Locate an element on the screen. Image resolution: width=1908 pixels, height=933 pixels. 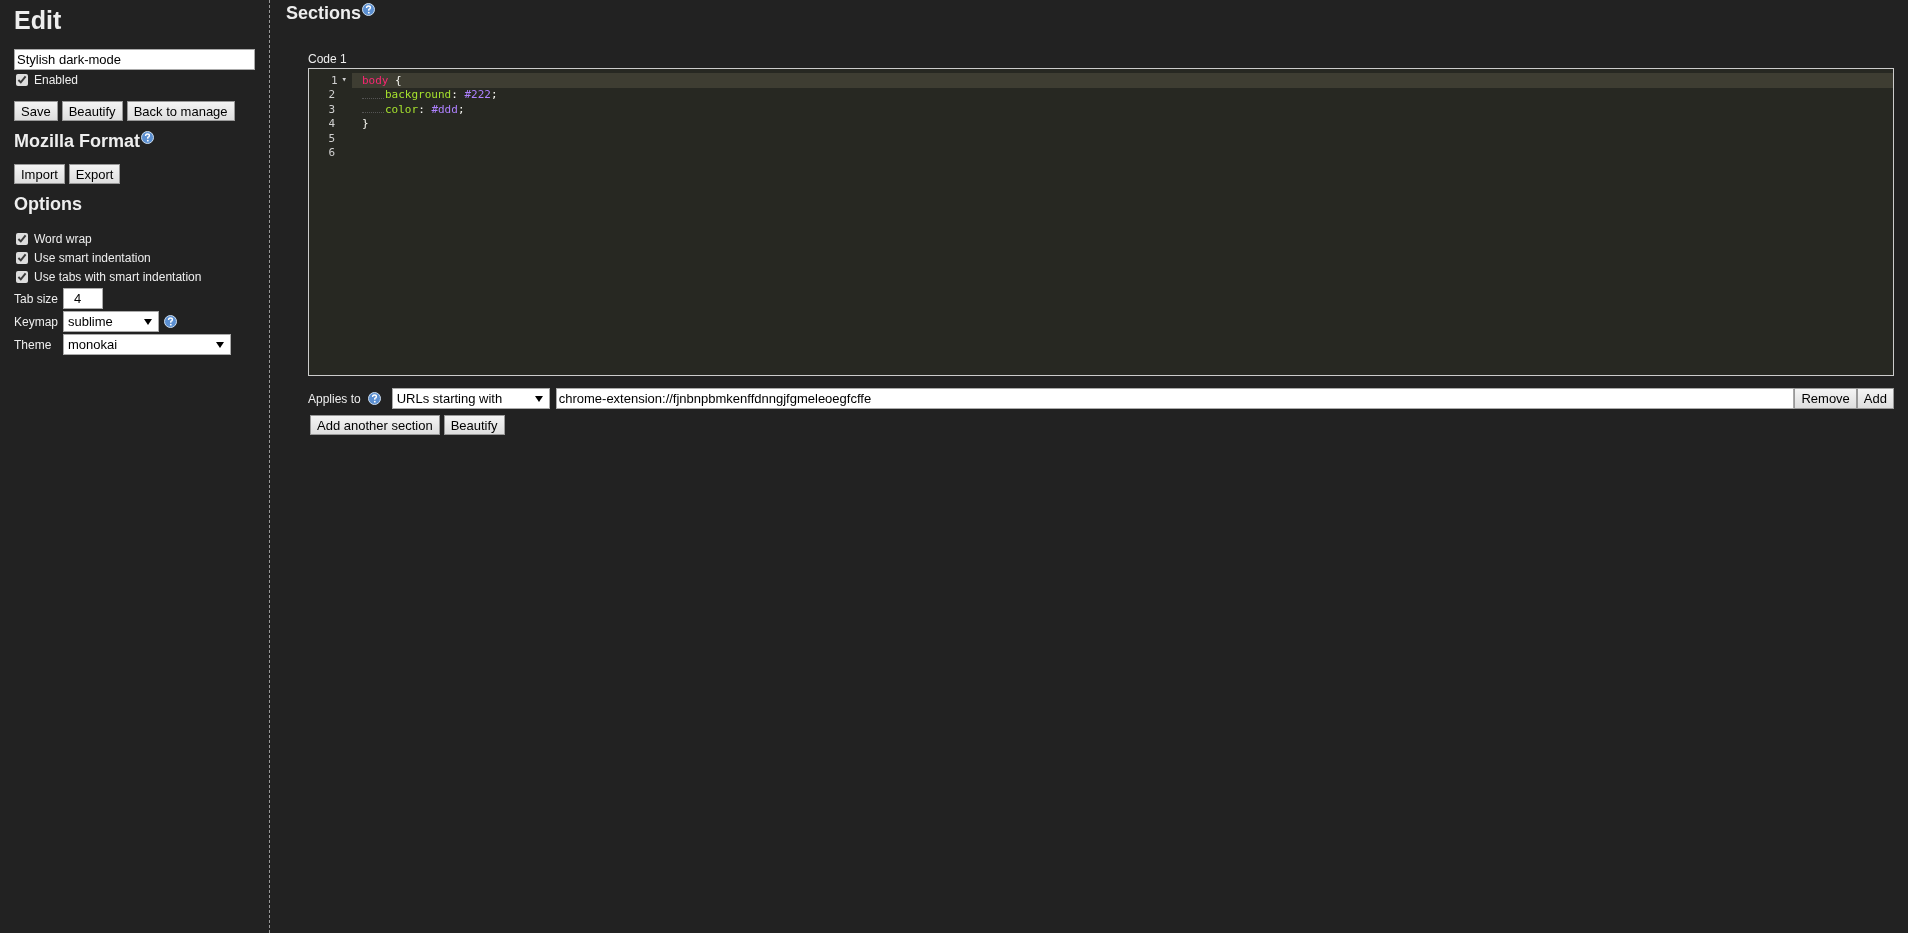
keymap-select: sublime is located at coordinates (111, 321).